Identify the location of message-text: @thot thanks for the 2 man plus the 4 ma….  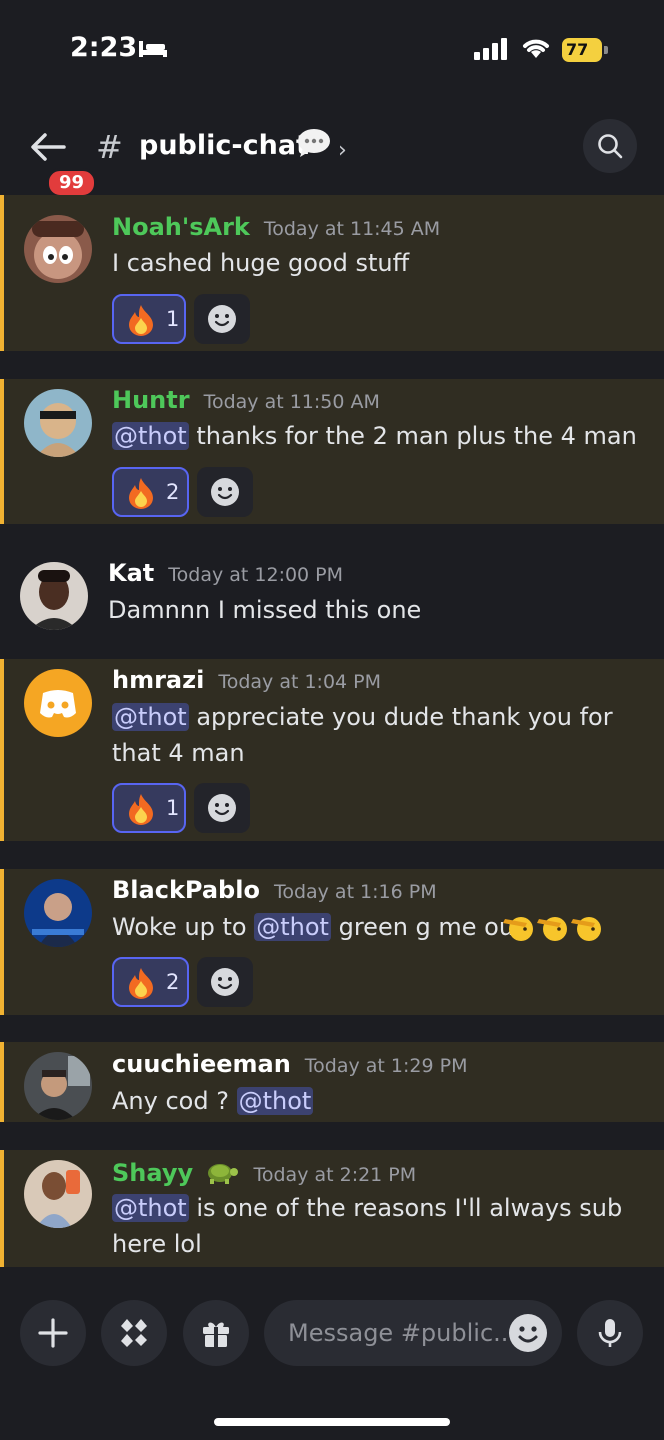
(382, 436).